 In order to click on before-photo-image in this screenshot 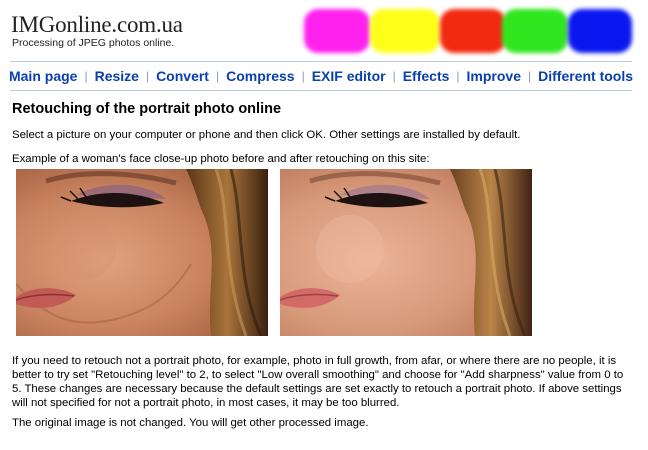, I will do `click(142, 252)`.